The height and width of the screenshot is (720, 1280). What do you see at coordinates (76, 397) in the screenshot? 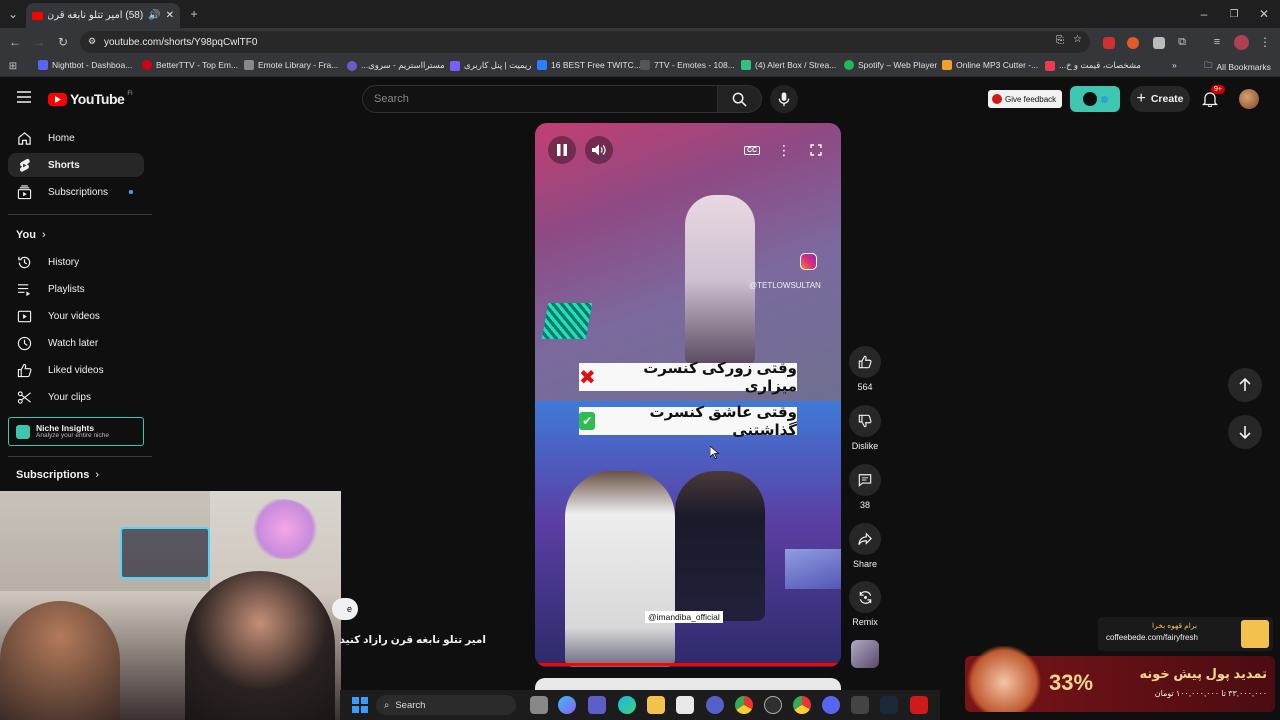
I see `sidebar-item-your-clips: Your clips` at bounding box center [76, 397].